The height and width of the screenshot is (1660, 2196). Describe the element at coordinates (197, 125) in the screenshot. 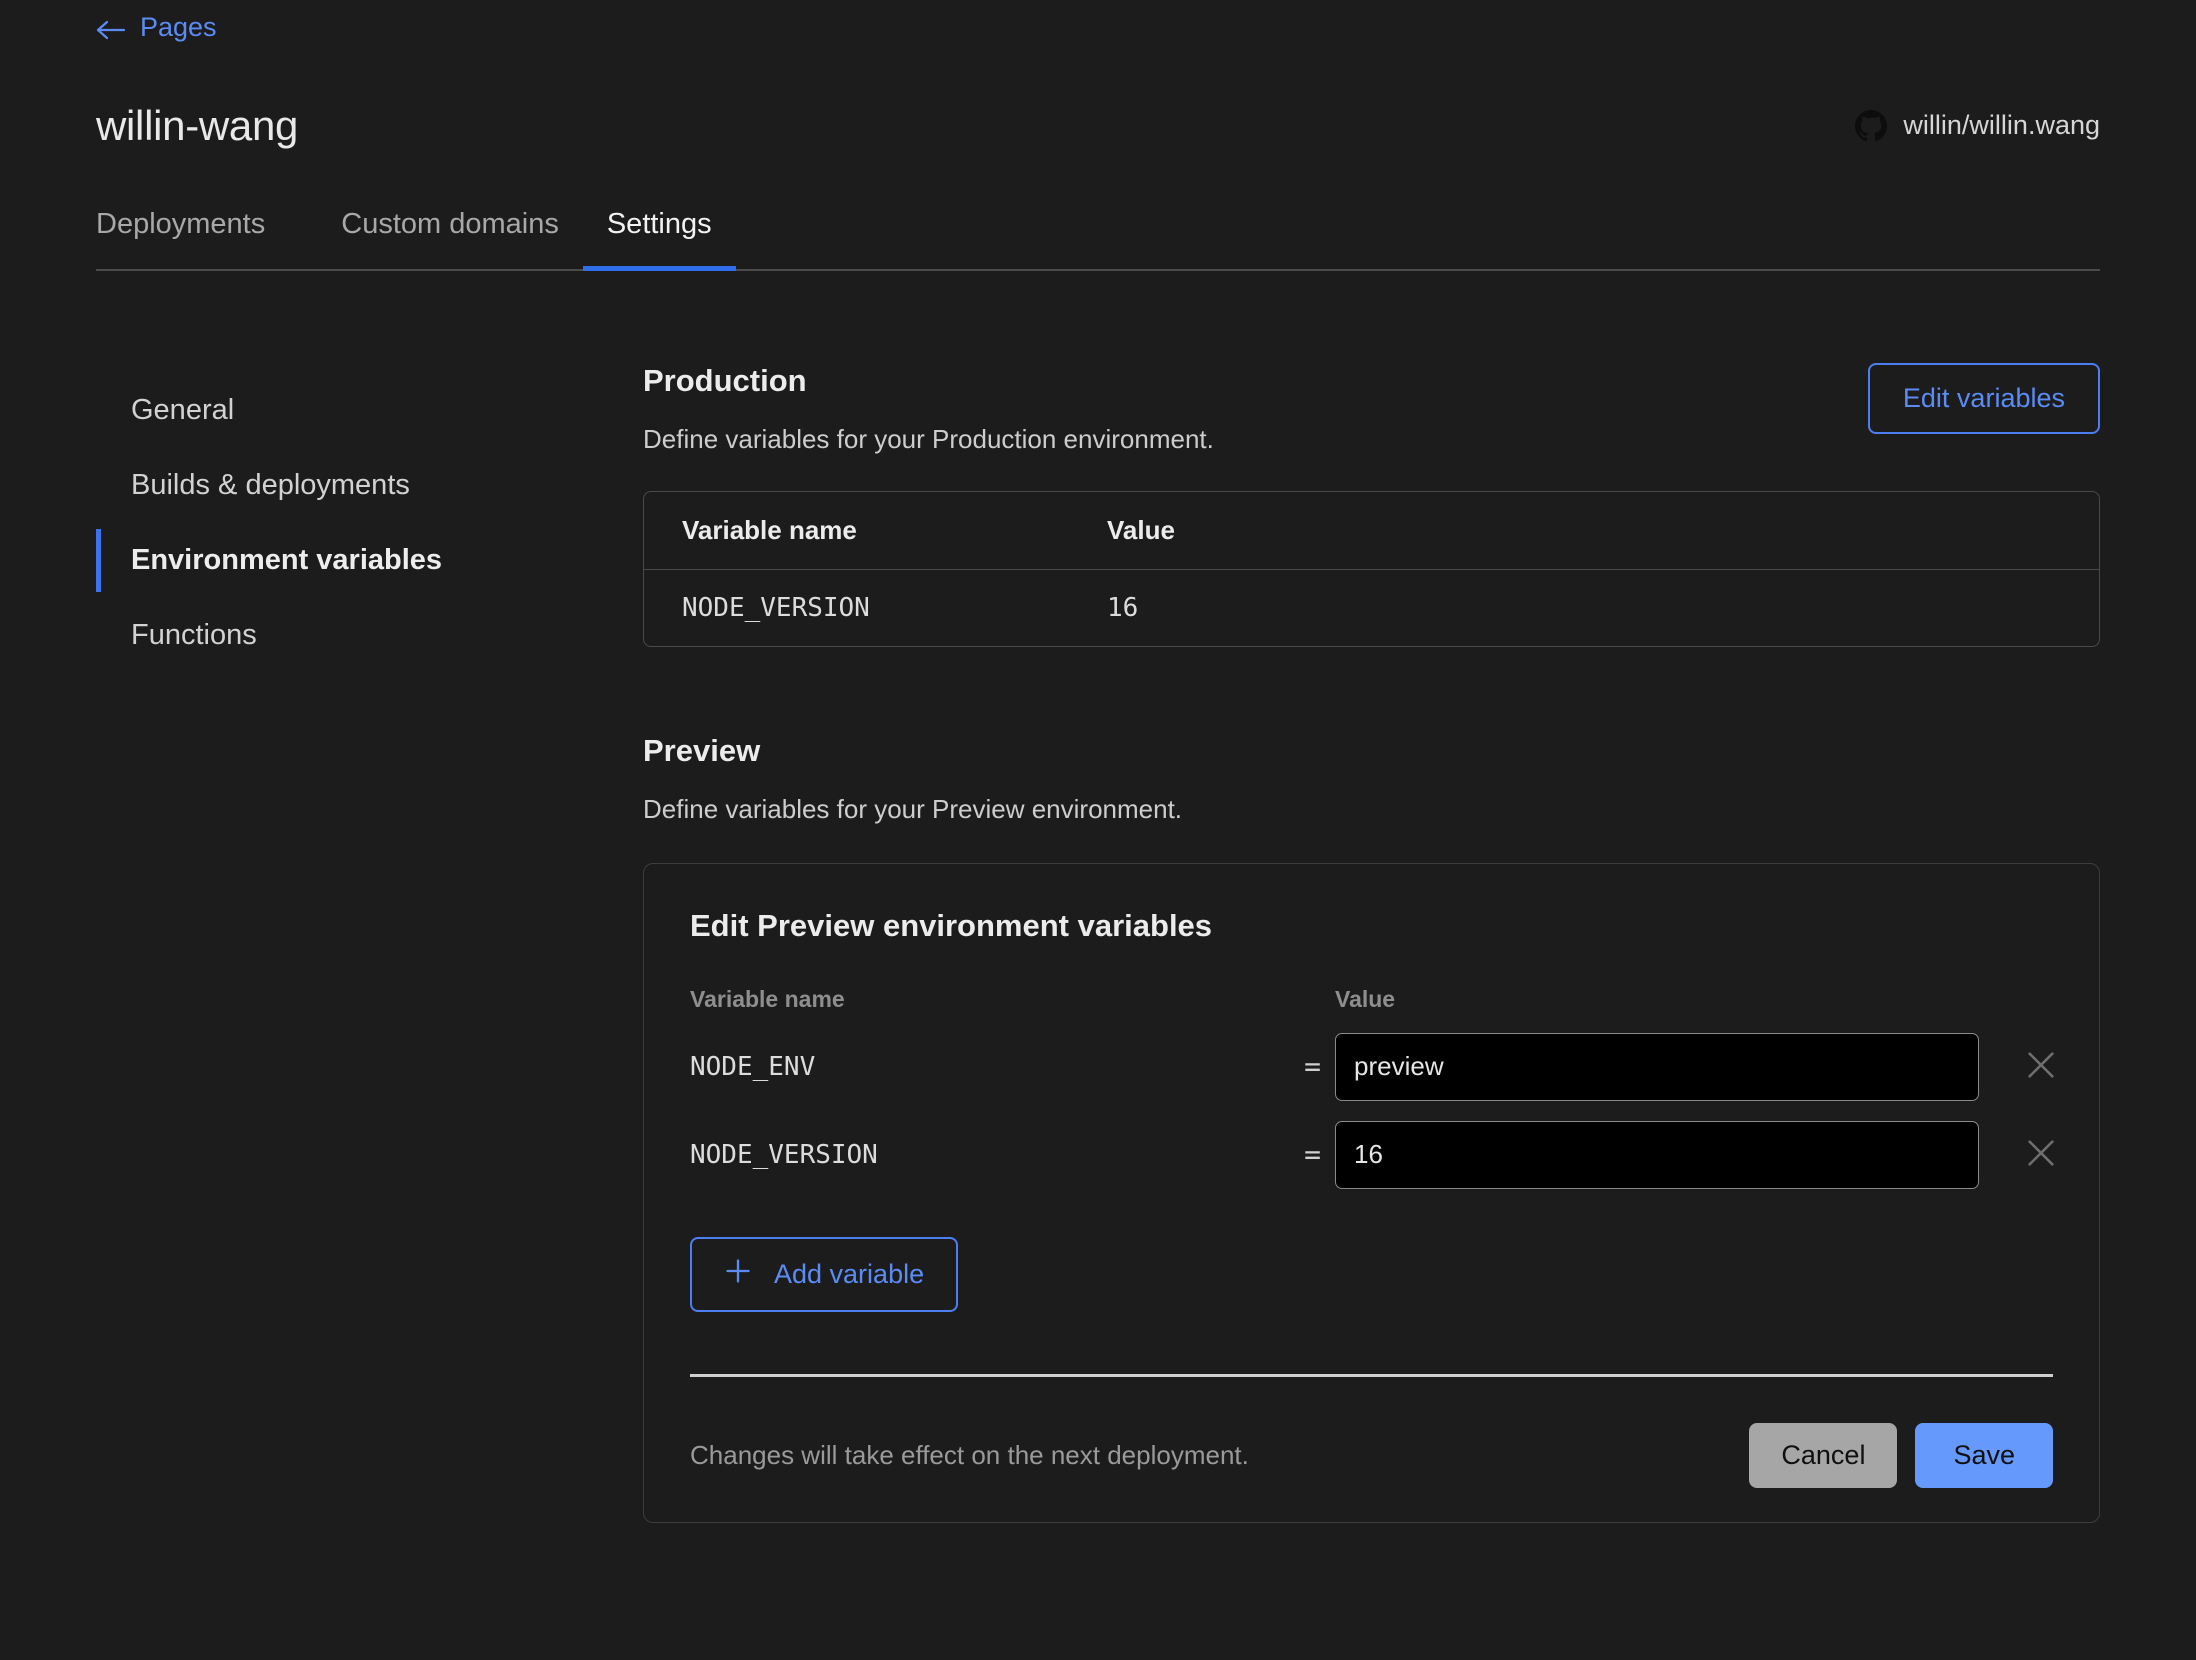

I see `page-title: willin-wang` at that location.